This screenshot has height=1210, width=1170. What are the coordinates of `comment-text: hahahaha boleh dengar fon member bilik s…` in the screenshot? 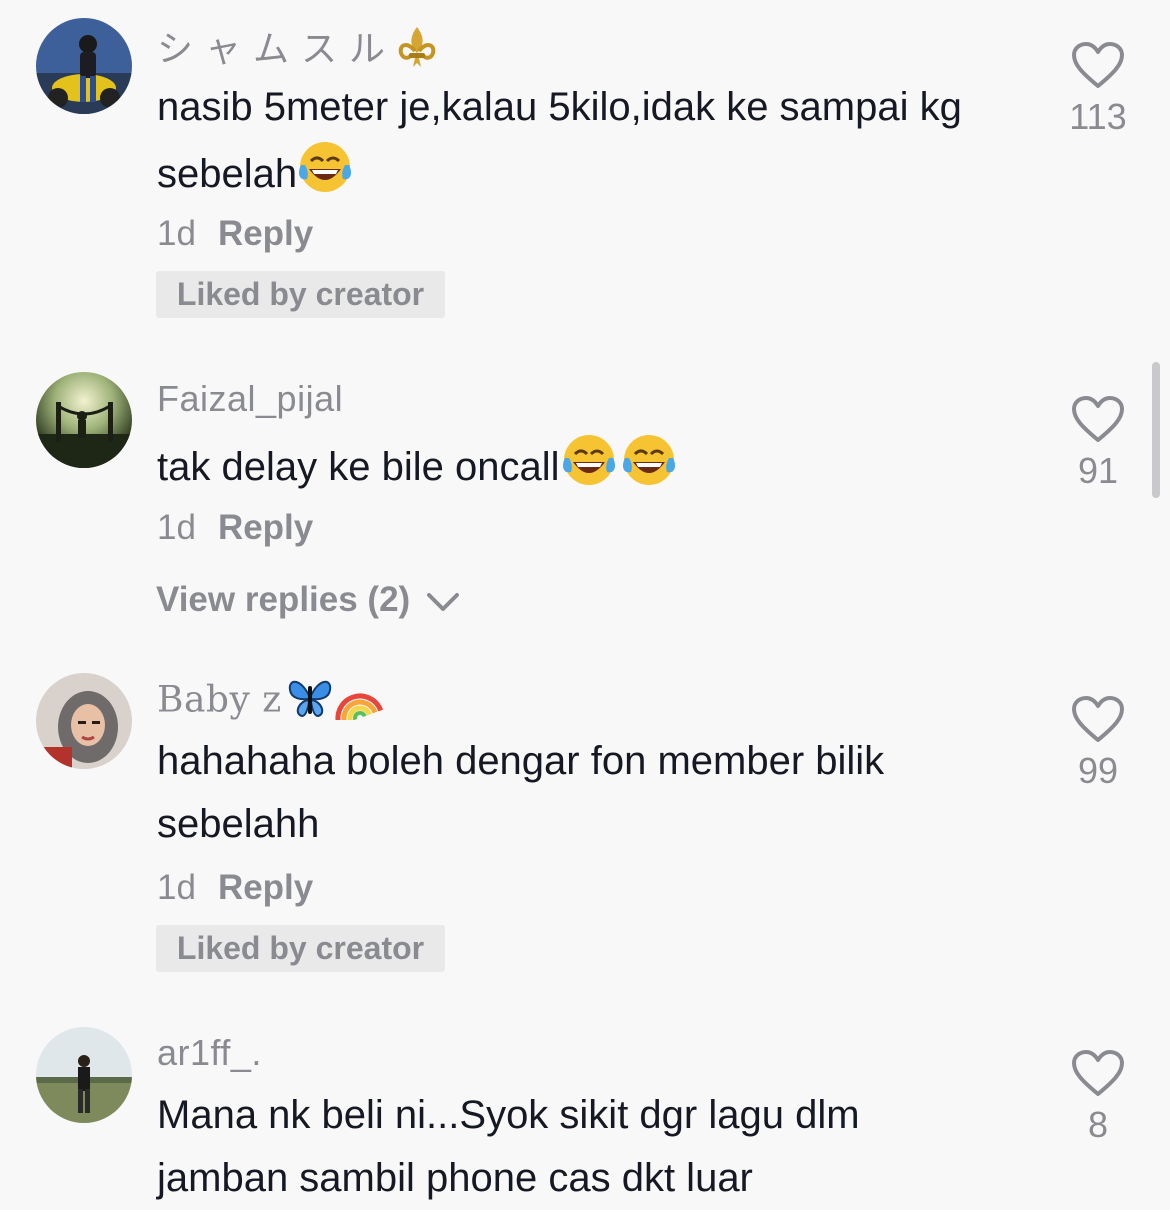 It's located at (521, 792).